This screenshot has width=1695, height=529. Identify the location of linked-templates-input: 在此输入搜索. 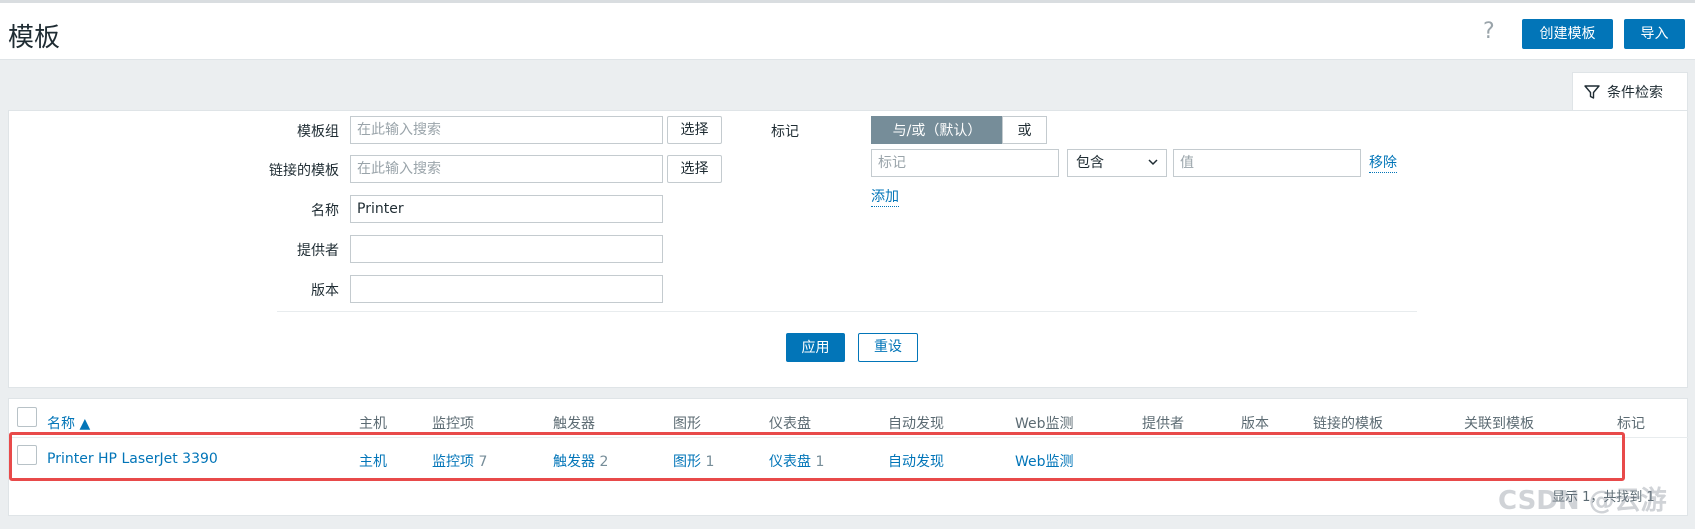
(506, 169).